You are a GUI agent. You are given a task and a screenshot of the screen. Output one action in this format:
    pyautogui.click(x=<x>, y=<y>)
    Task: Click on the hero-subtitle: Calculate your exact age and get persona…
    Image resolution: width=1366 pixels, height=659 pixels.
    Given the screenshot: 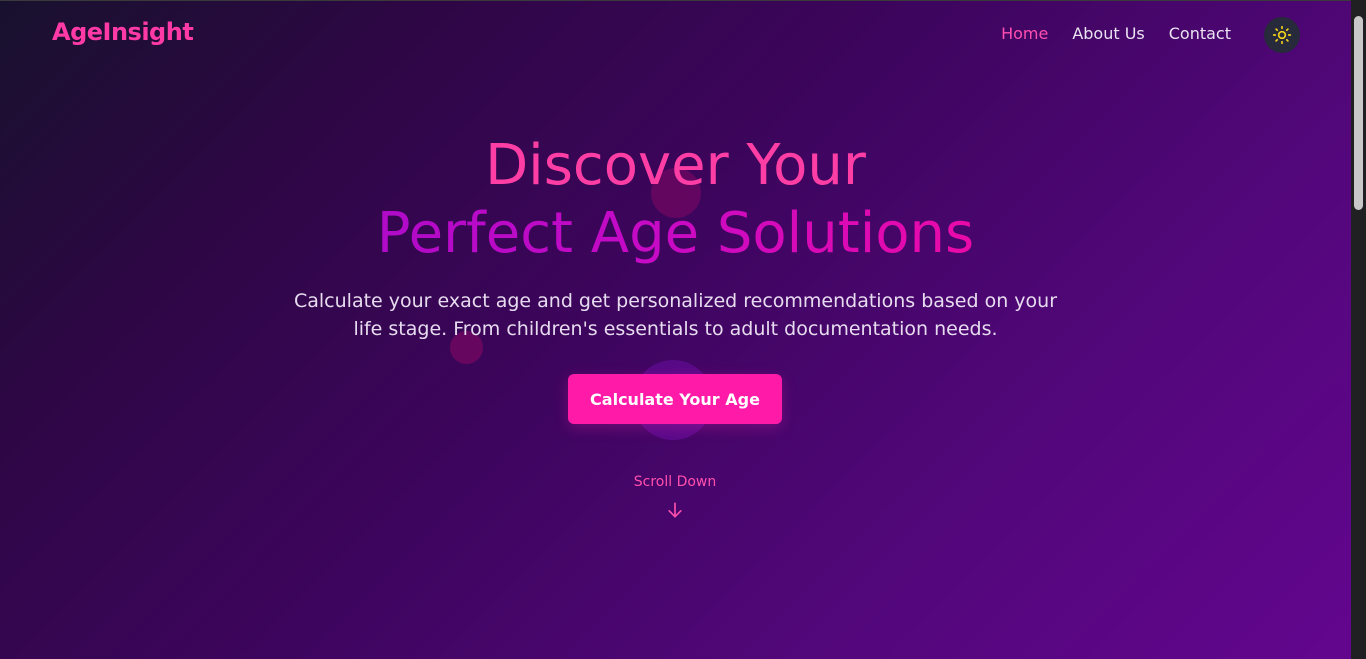 What is the action you would take?
    pyautogui.click(x=675, y=315)
    